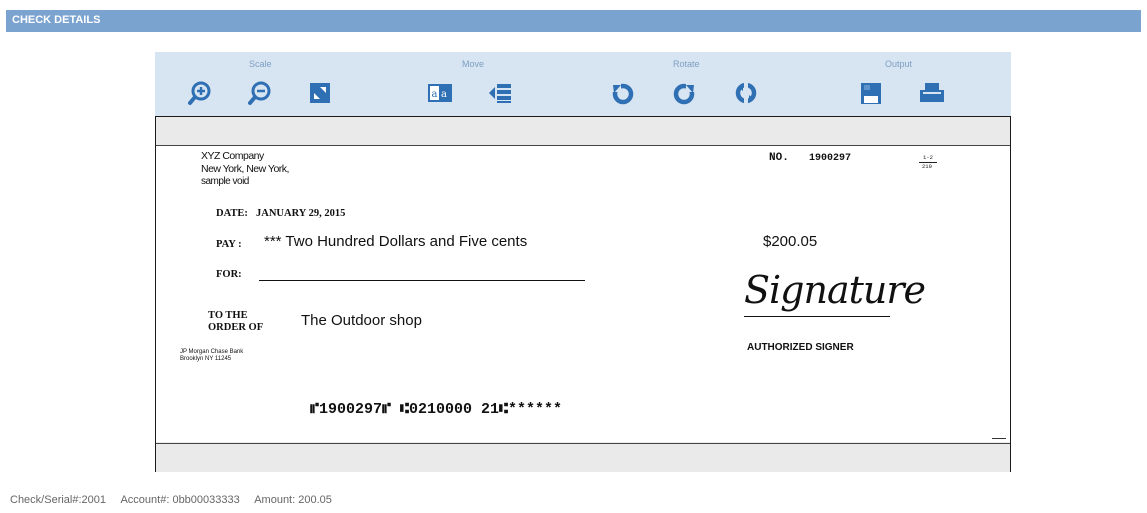 This screenshot has height=513, width=1147. What do you see at coordinates (473, 64) in the screenshot?
I see `move-group-label: Move` at bounding box center [473, 64].